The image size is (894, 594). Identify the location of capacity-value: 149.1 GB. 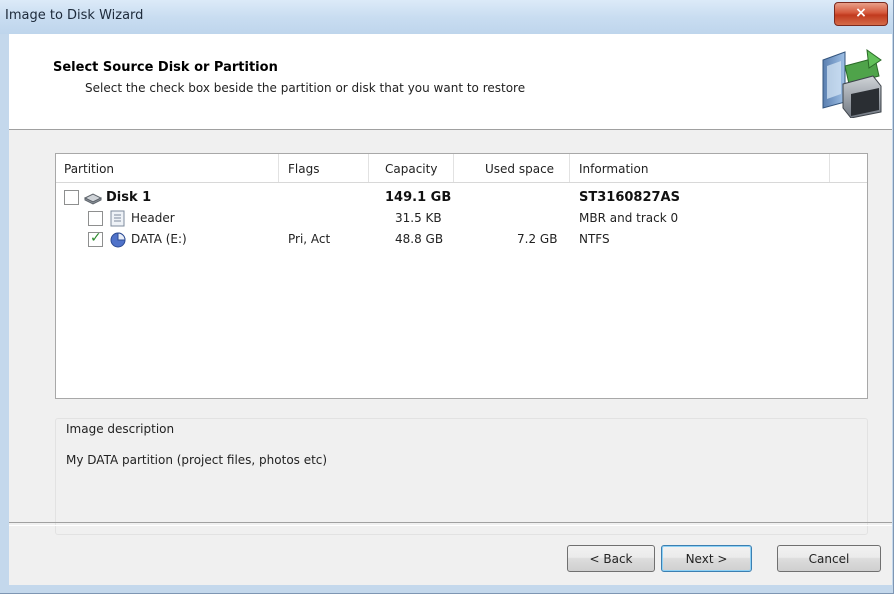
(418, 197).